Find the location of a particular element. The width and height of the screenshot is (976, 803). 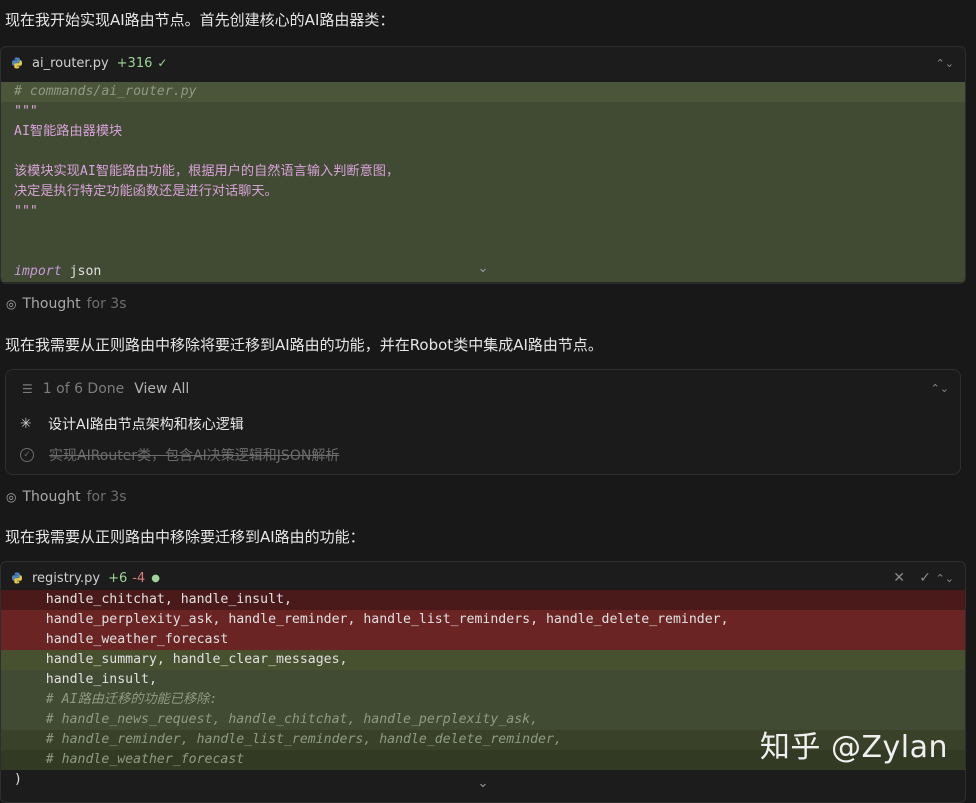

done-check-icon: ✓ is located at coordinates (27, 454).